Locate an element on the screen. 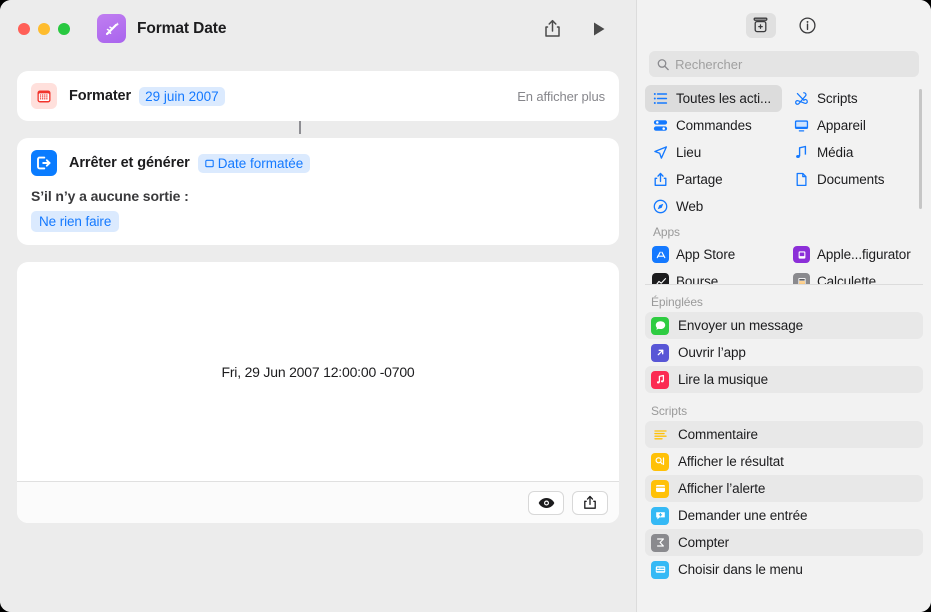 The height and width of the screenshot is (612, 931). preview-toolbar is located at coordinates (318, 502).